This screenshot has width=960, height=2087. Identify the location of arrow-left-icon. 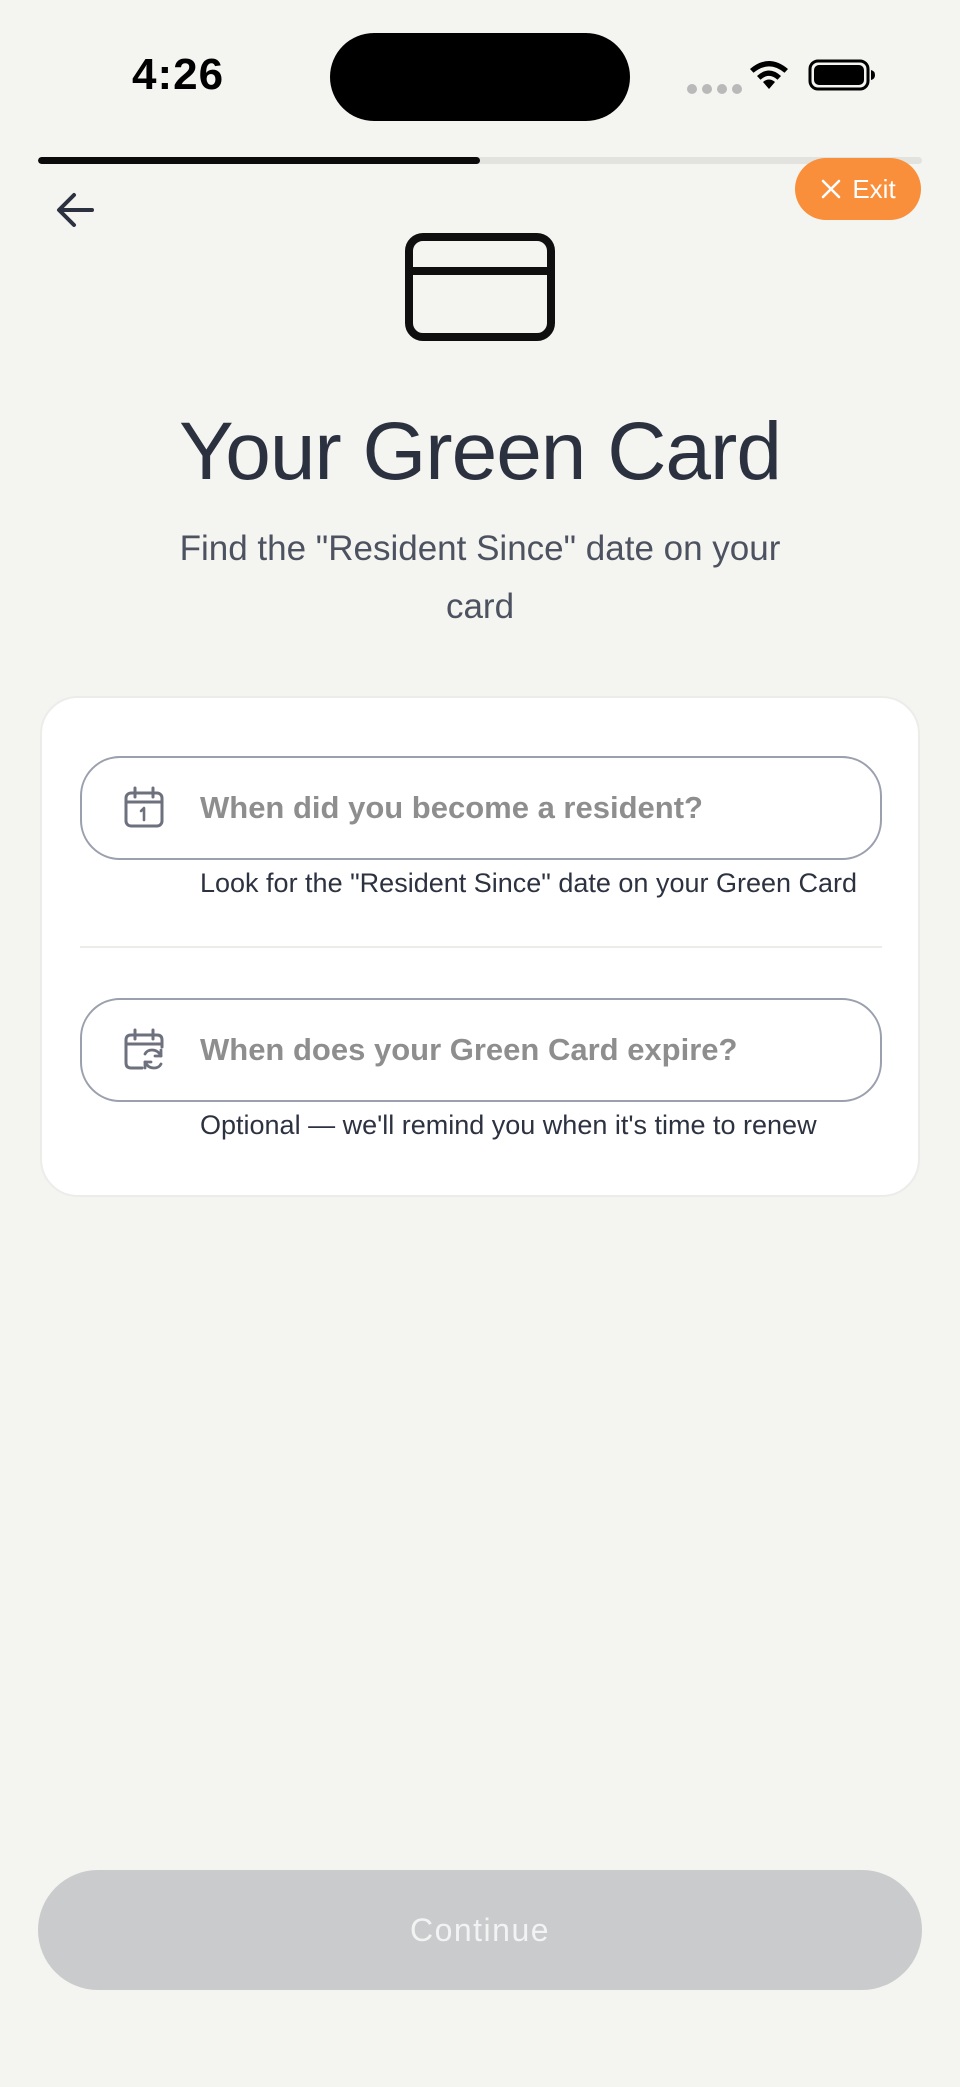
(75, 210).